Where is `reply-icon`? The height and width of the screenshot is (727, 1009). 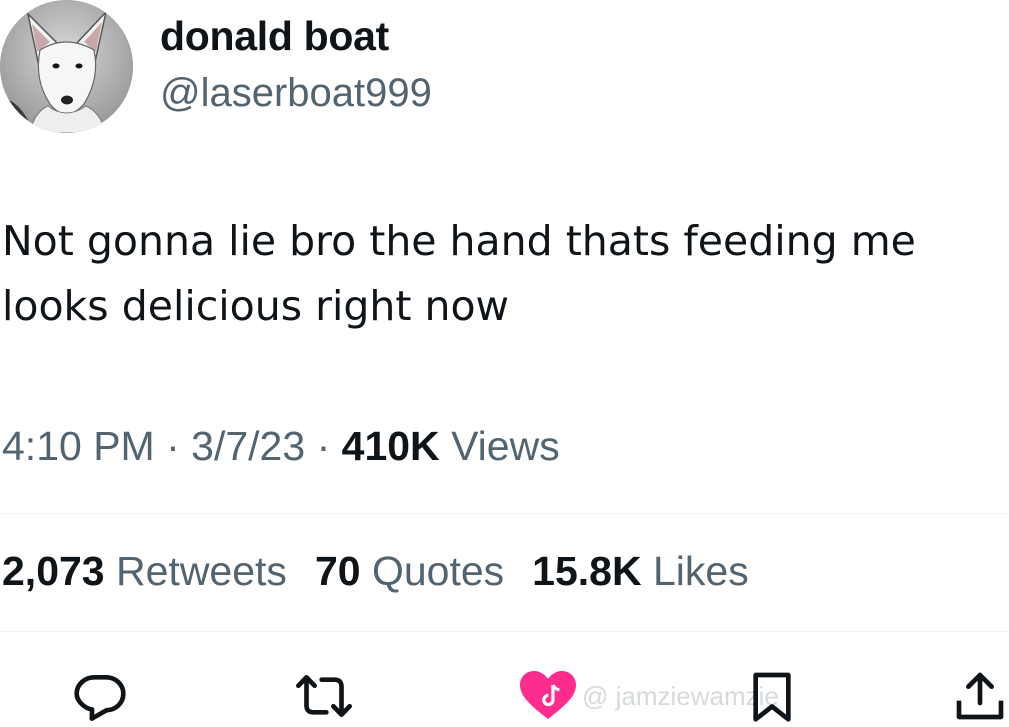
reply-icon is located at coordinates (100, 698).